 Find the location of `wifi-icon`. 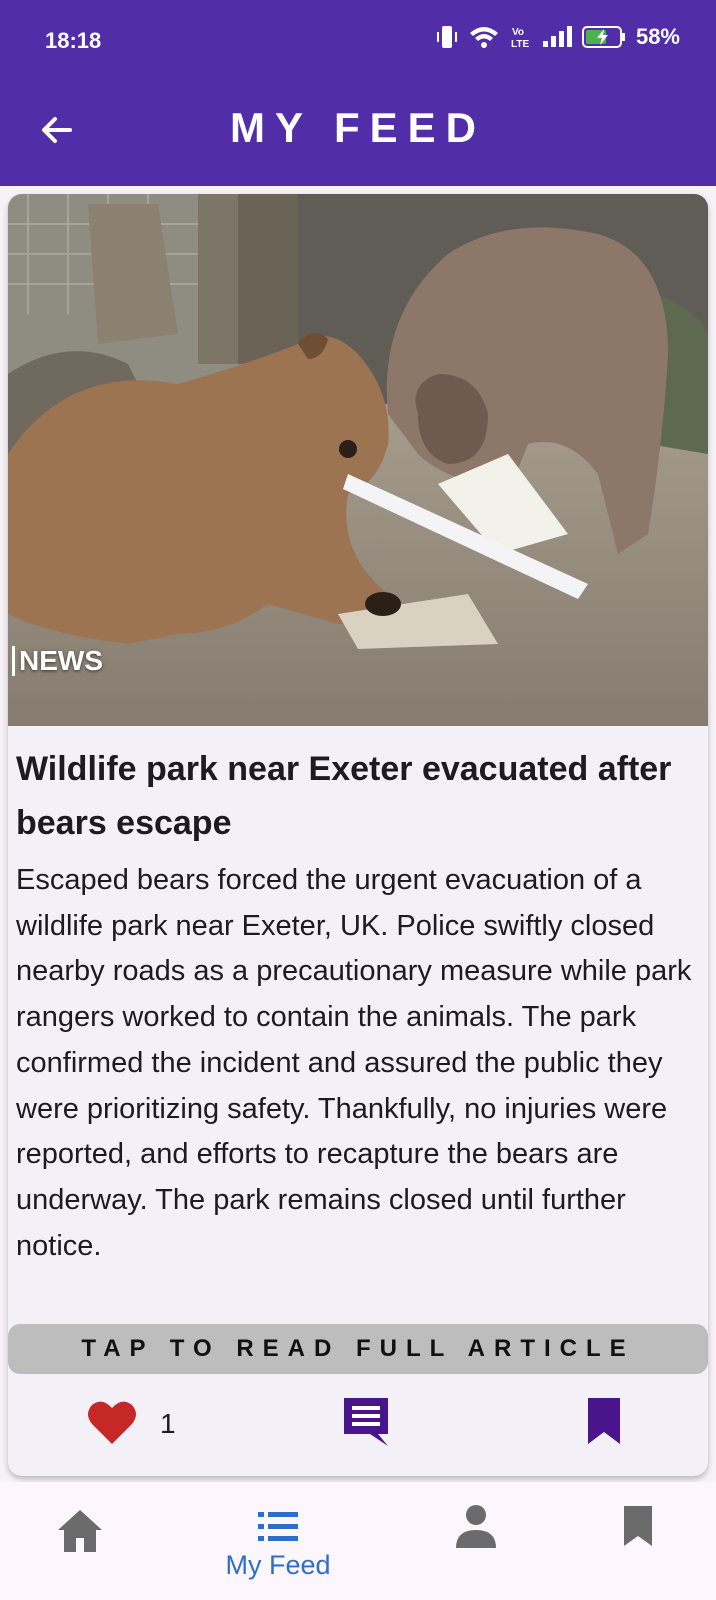

wifi-icon is located at coordinates (483, 37).